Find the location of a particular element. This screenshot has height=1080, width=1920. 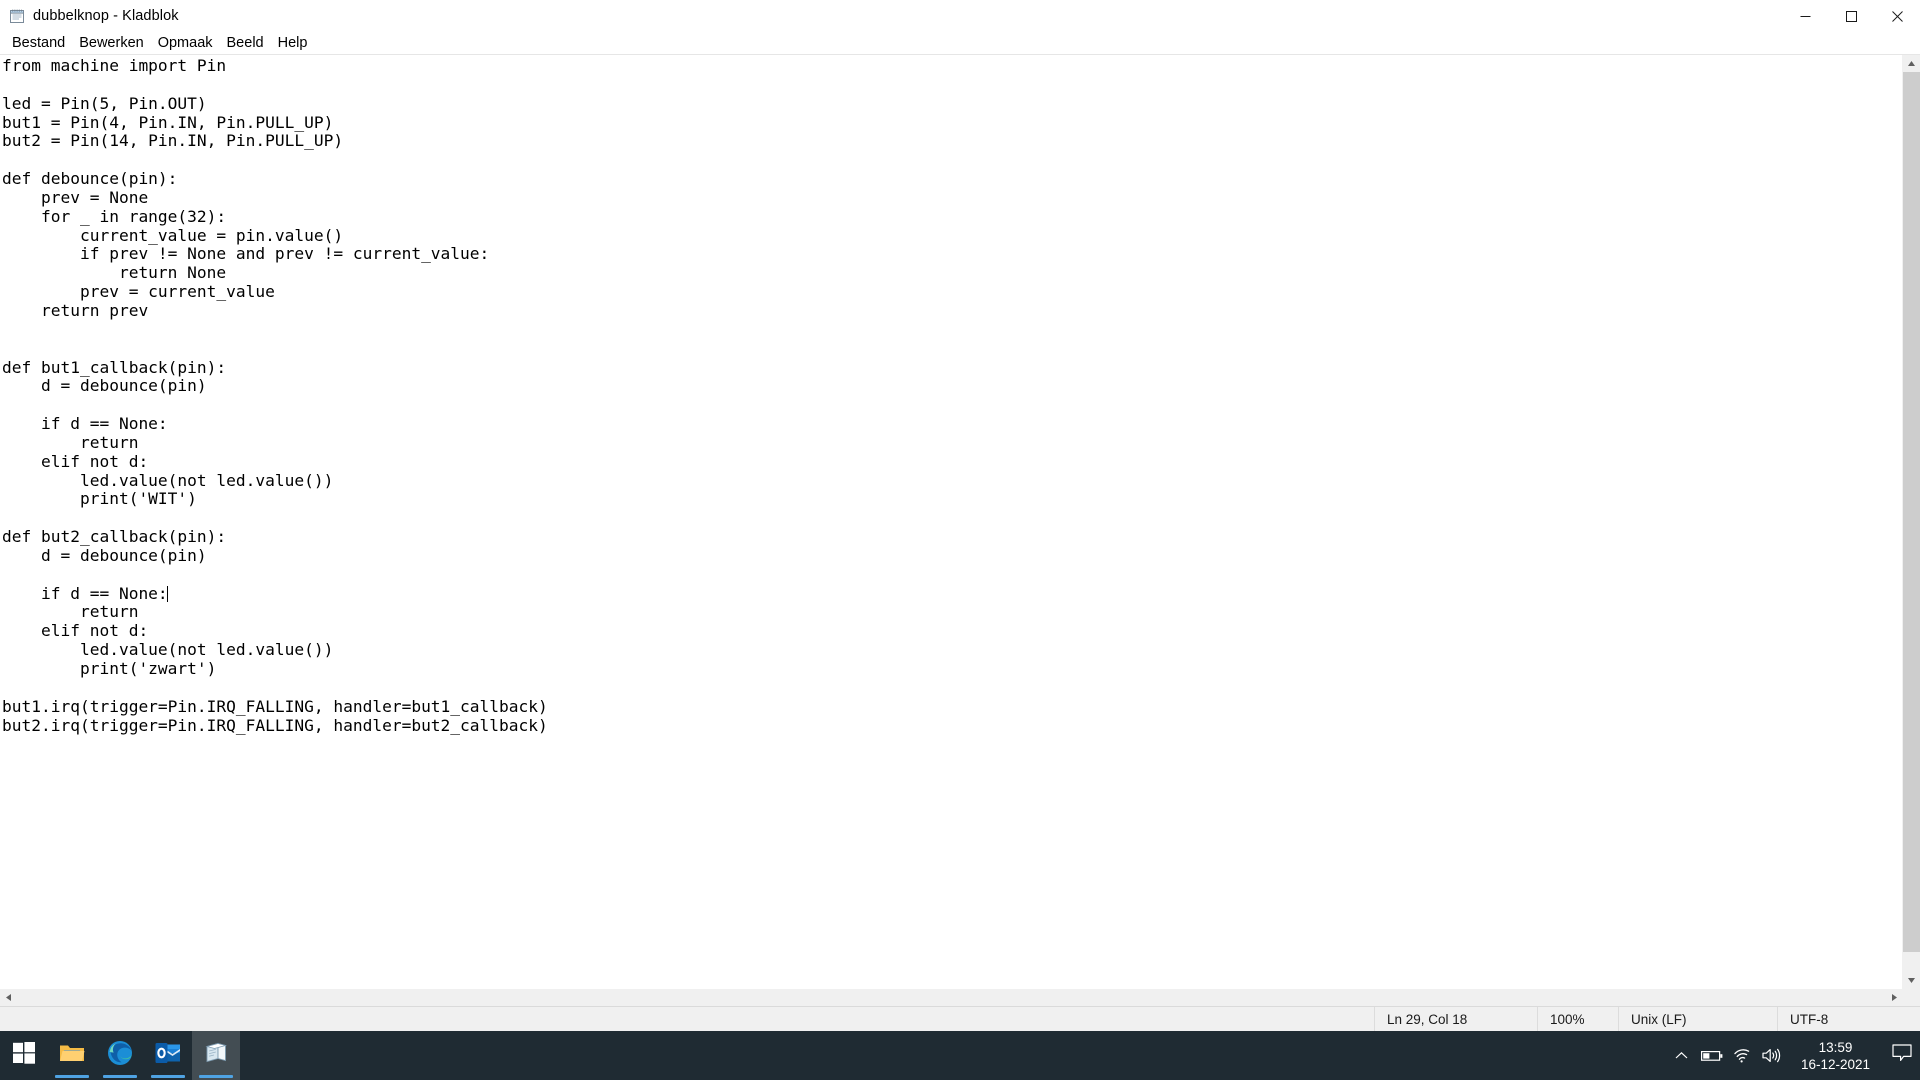

taskbar: 13:59 16-12-2021 is located at coordinates (960, 1055).